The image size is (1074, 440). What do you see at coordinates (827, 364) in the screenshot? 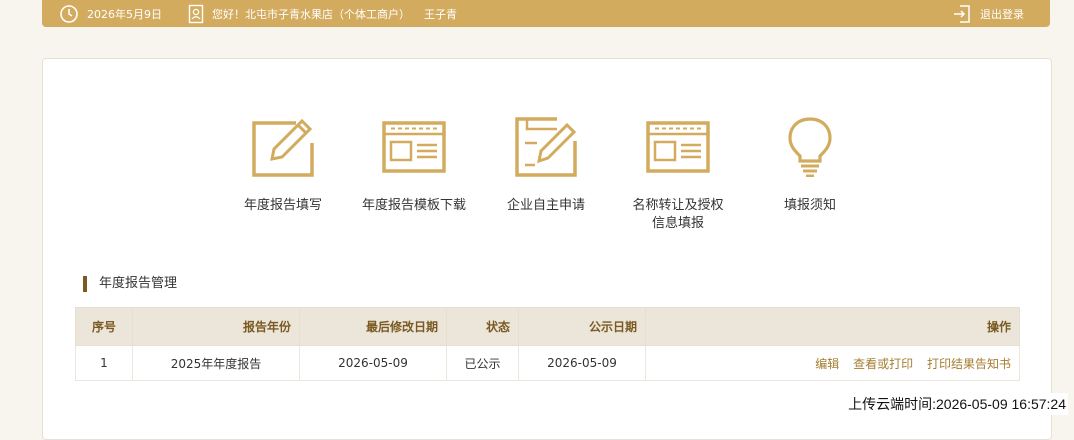
I see `edit-link: 编辑` at bounding box center [827, 364].